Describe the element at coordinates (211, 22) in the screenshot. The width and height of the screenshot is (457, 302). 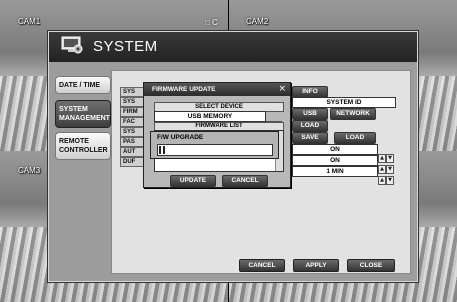
I see `record-indicator: □ C` at that location.